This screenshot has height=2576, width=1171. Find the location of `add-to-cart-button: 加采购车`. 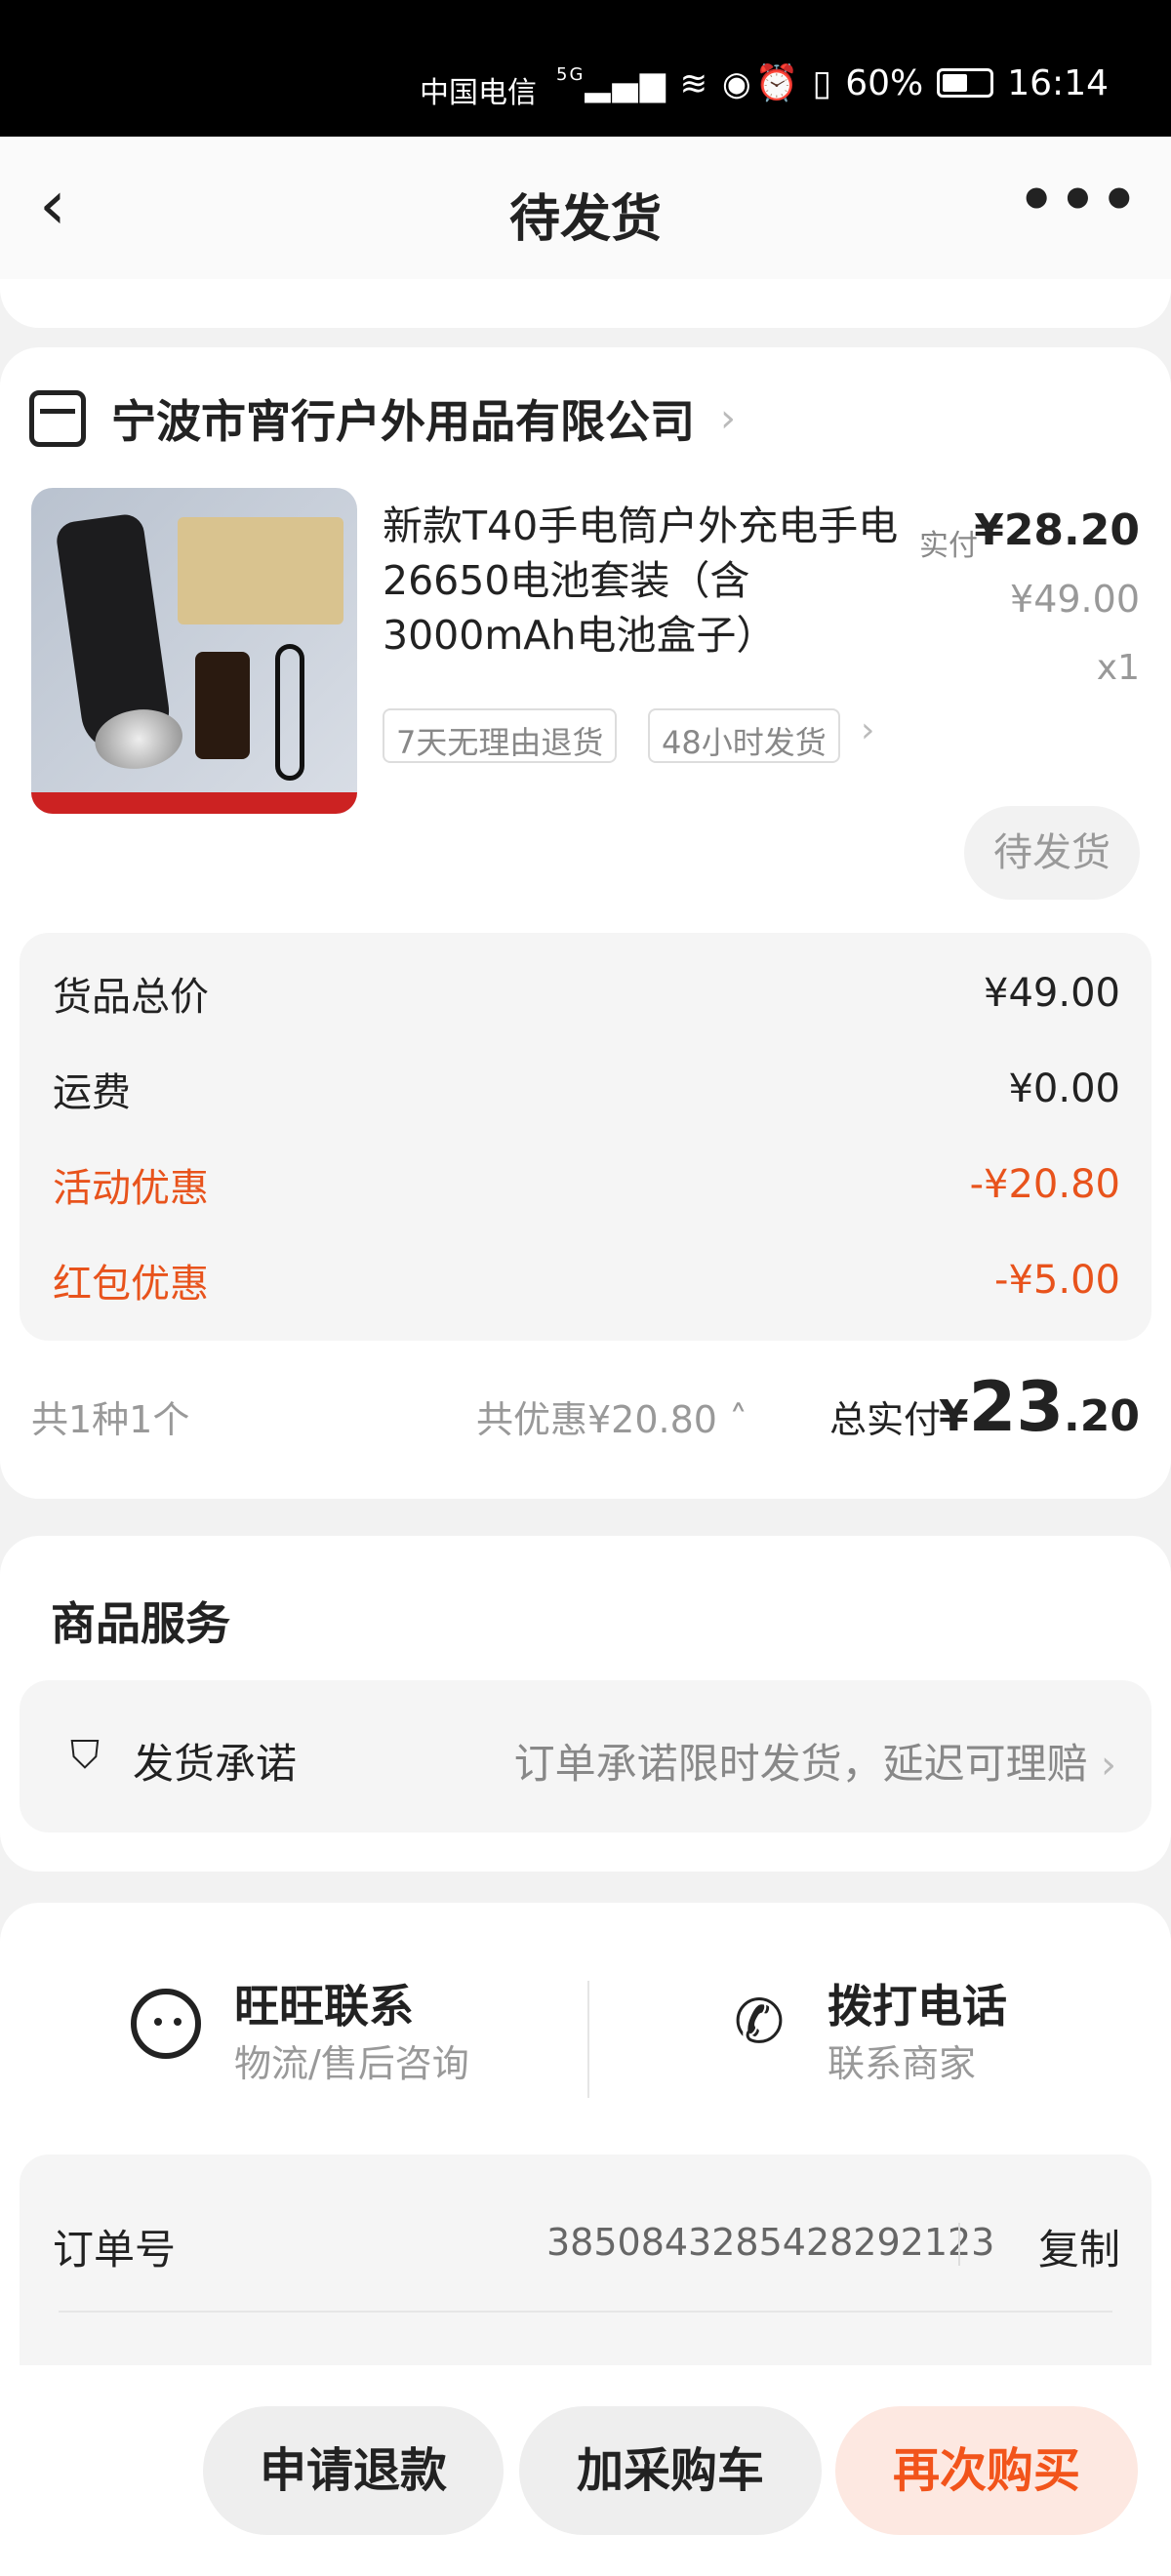

add-to-cart-button: 加采购车 is located at coordinates (670, 2470).